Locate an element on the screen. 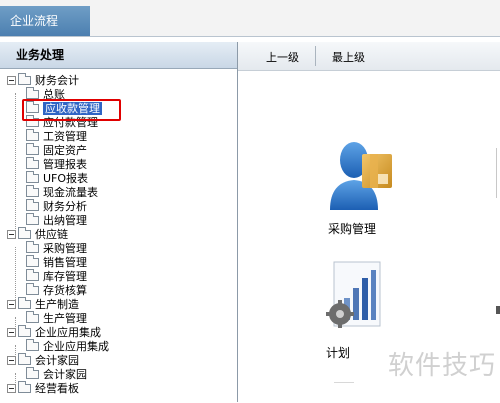 The height and width of the screenshot is (403, 500). tree-node-fin-analysis: 财务分析 is located at coordinates (56, 206).